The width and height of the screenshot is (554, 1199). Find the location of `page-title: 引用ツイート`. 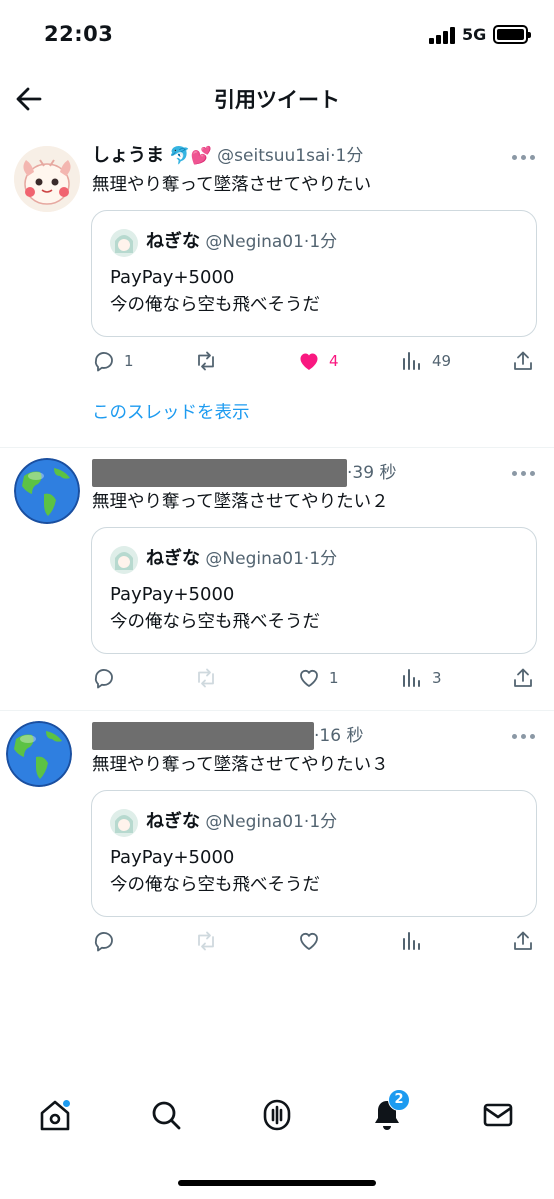

page-title: 引用ツイート is located at coordinates (277, 100).